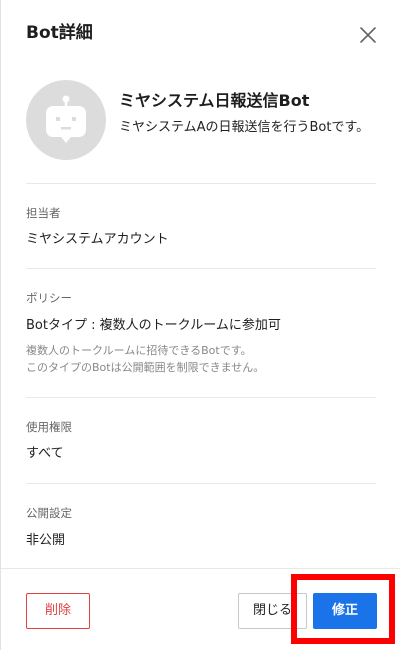 This screenshot has height=650, width=400. I want to click on permission-value: すべて, so click(45, 453).